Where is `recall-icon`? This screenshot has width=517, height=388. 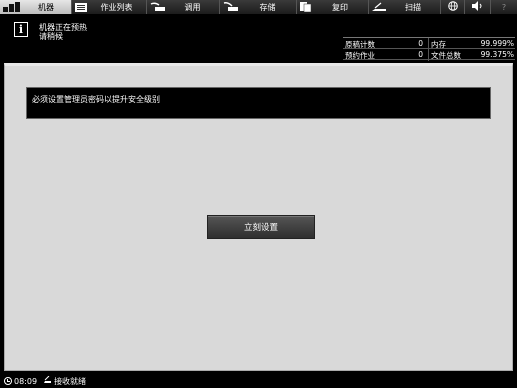
recall-icon is located at coordinates (158, 7).